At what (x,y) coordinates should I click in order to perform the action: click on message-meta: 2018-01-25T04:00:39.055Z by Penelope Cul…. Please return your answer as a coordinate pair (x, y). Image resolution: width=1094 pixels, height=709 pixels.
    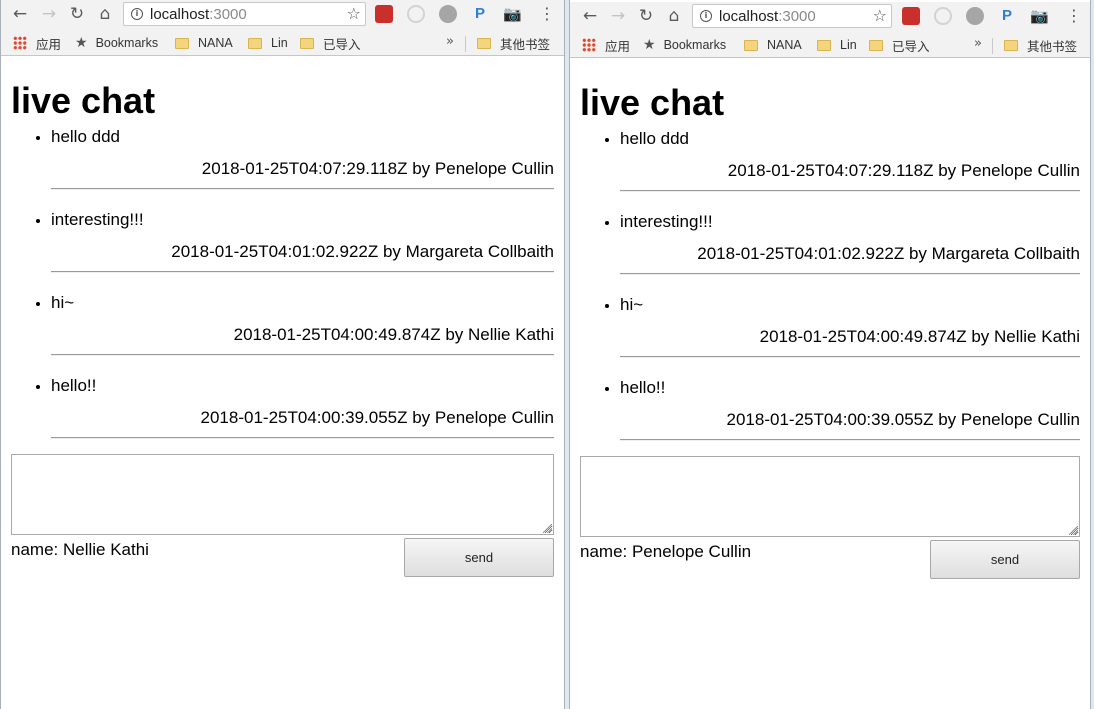
    Looking at the image, I should click on (903, 419).